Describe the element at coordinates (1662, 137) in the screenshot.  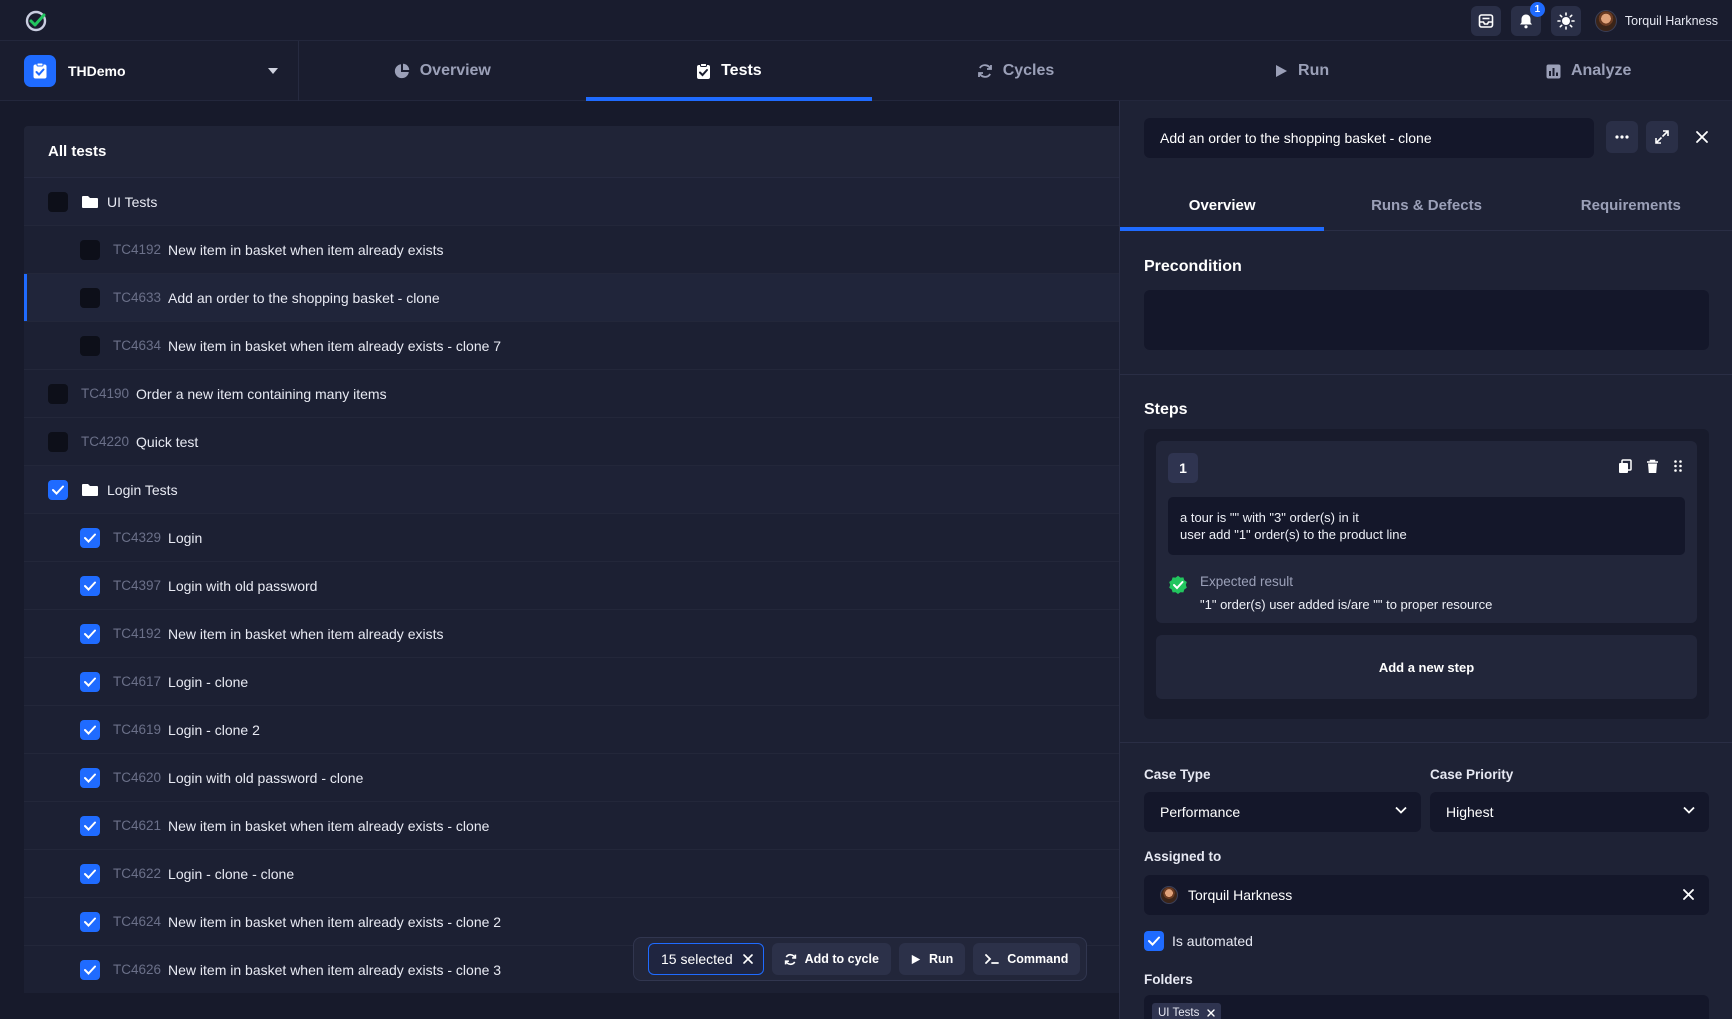
I see `expand-button` at that location.